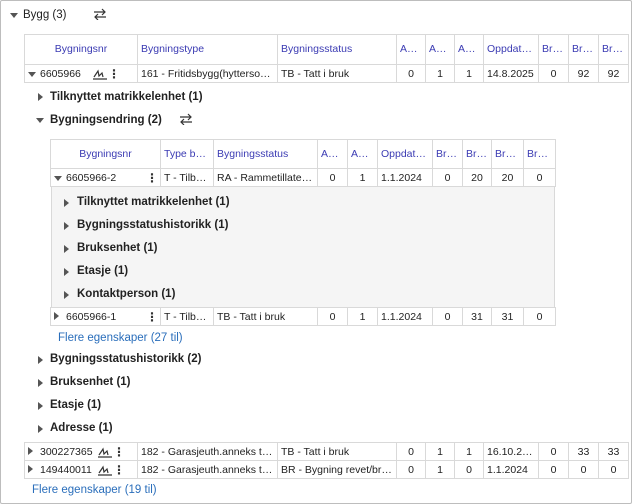 Image resolution: width=632 pixels, height=504 pixels. What do you see at coordinates (81, 73) in the screenshot?
I see `row-control: 6605966 ⋮` at bounding box center [81, 73].